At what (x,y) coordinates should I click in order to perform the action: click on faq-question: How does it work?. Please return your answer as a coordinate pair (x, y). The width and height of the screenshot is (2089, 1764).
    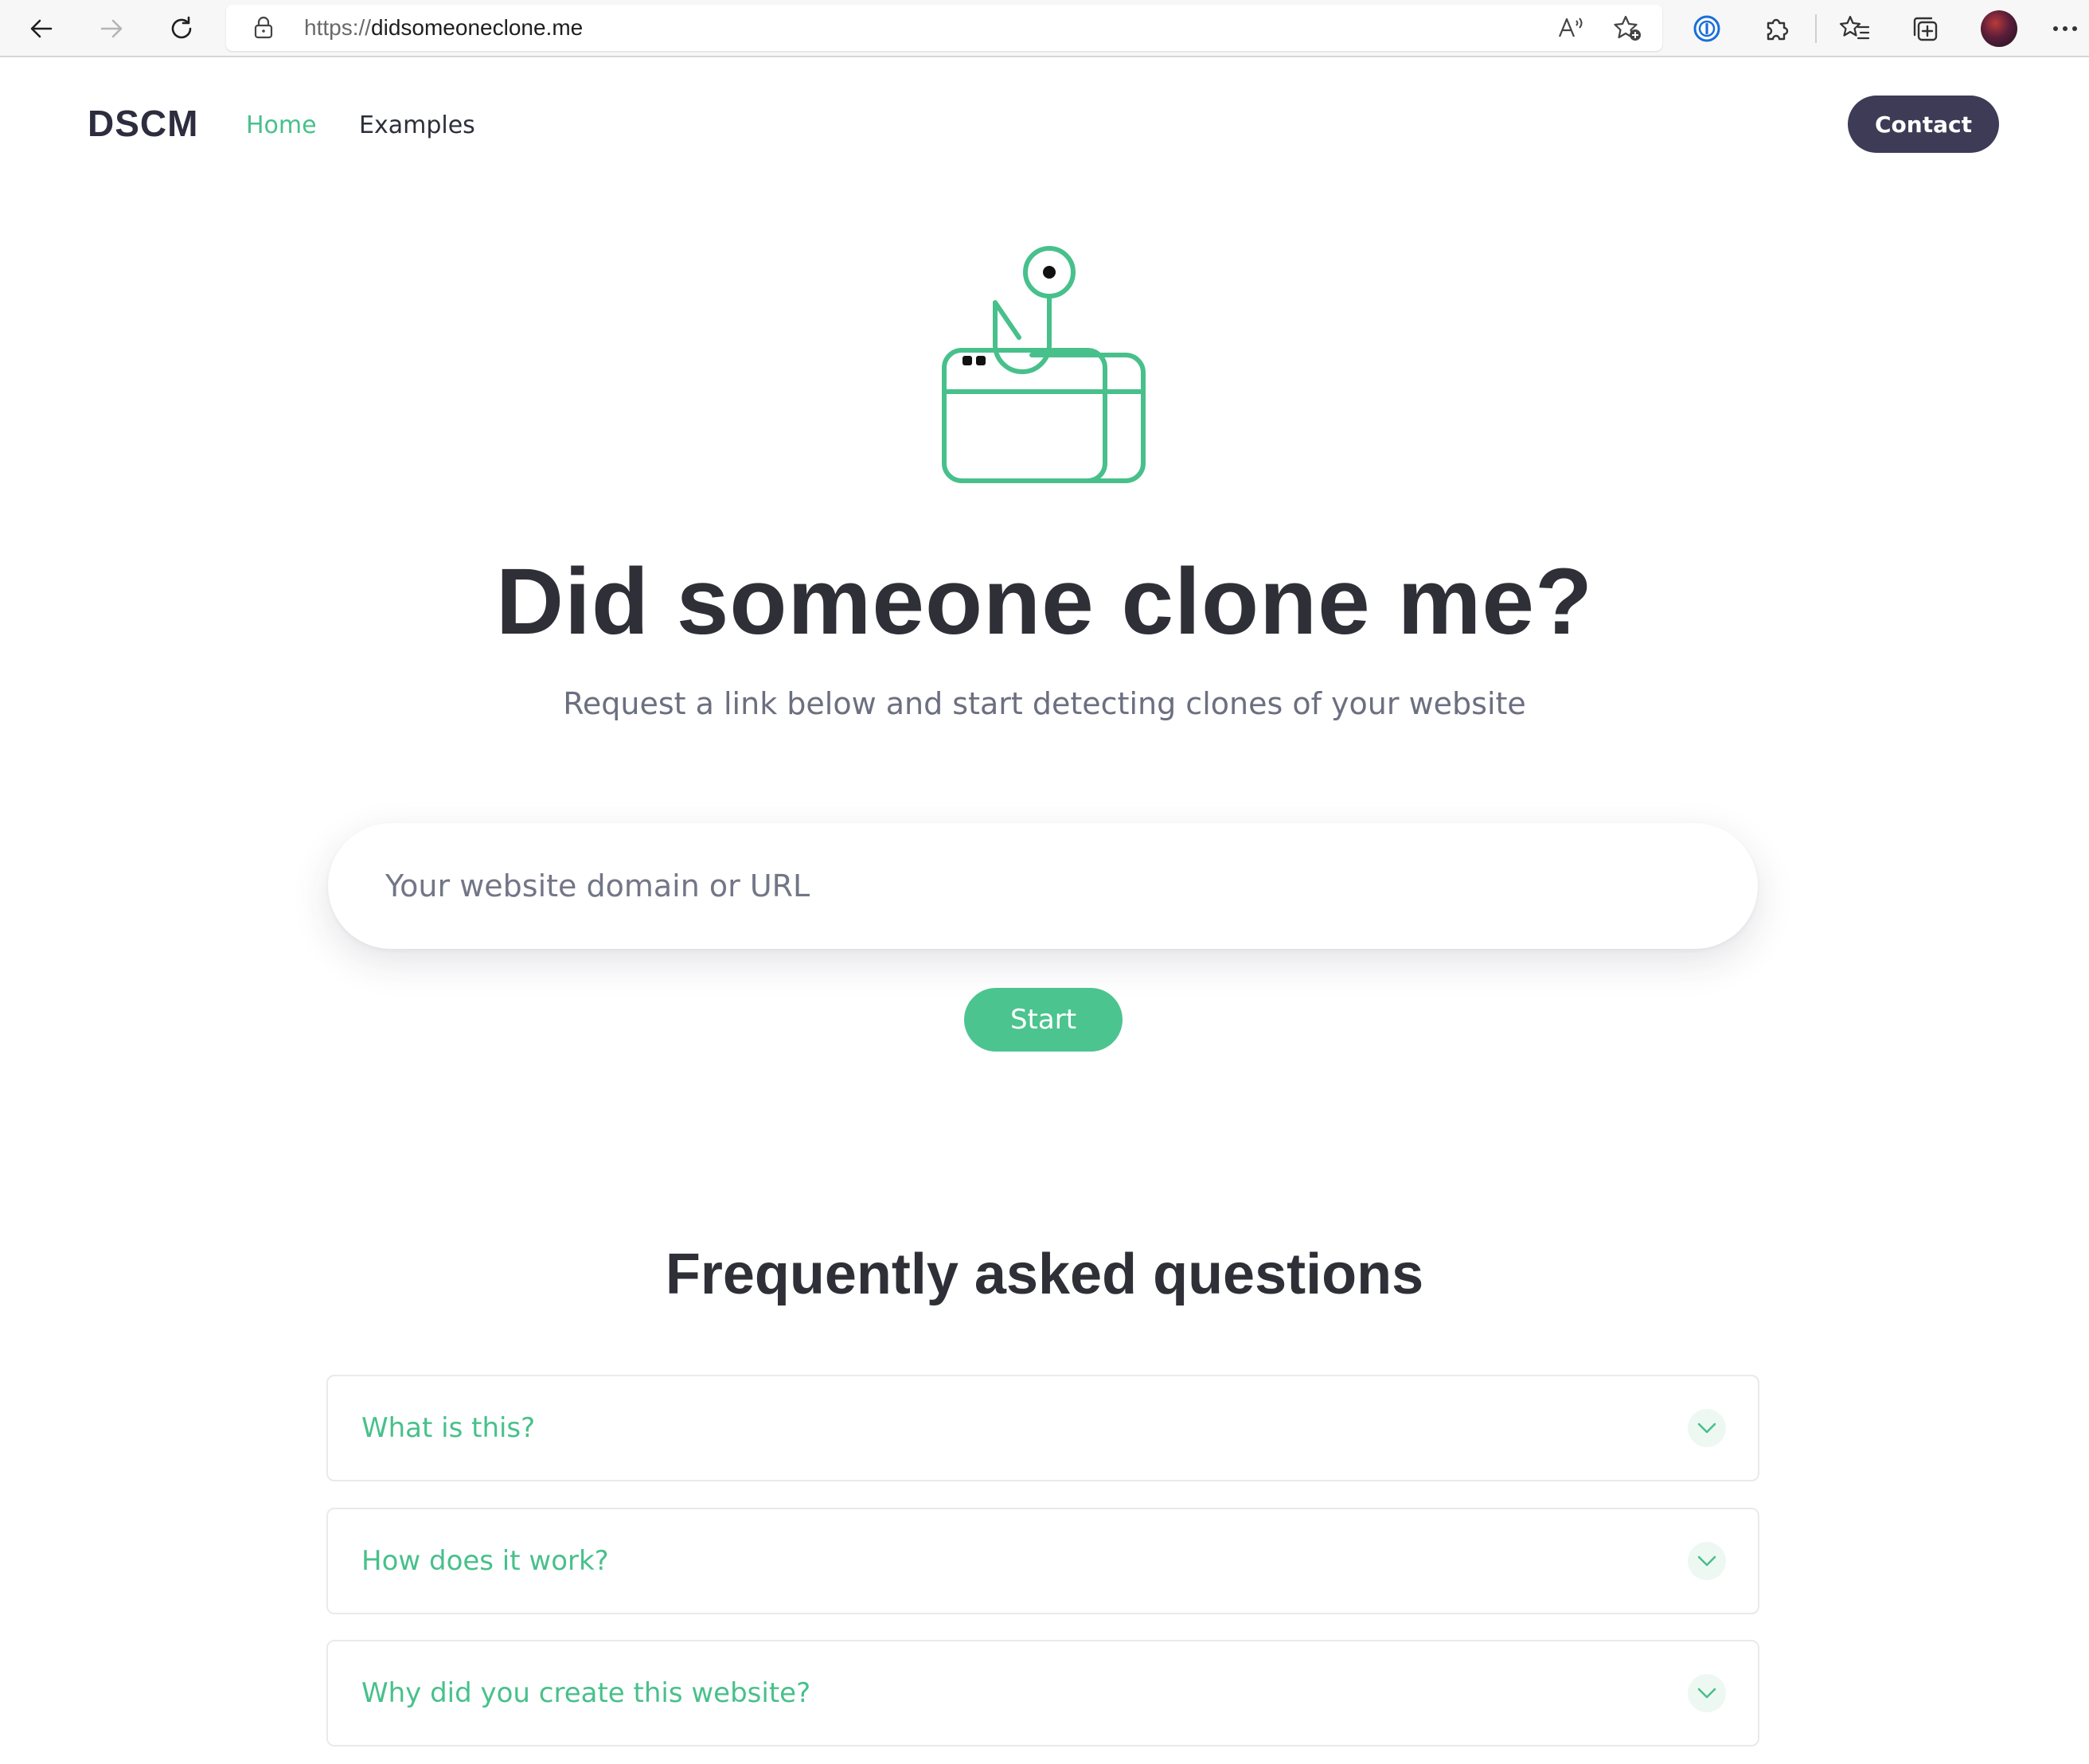
    Looking at the image, I should click on (485, 1561).